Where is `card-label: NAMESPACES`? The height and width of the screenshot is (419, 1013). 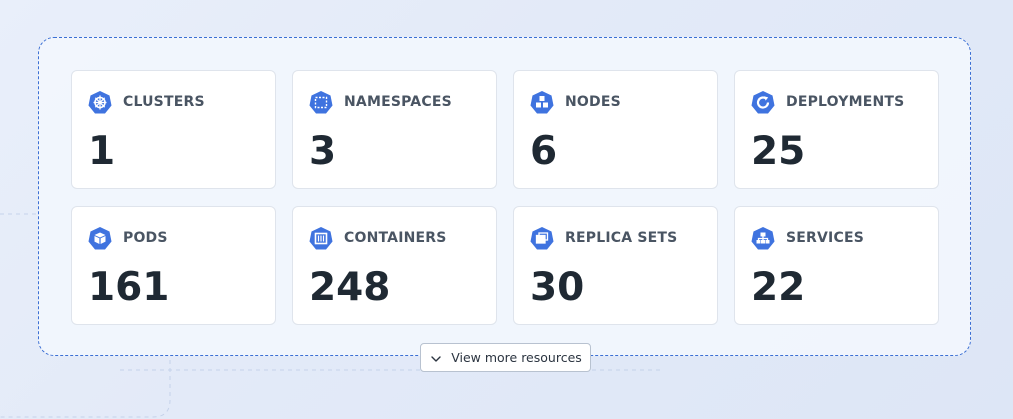
card-label: NAMESPACES is located at coordinates (398, 102).